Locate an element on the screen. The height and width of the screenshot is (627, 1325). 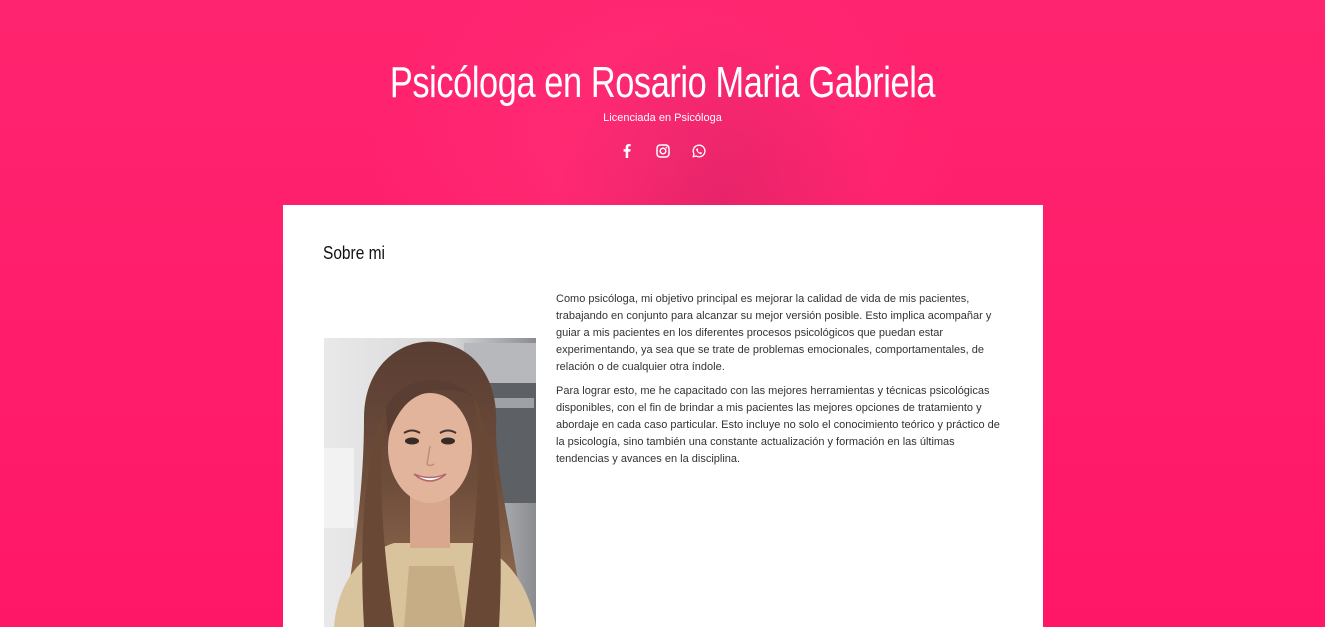
social-links is located at coordinates (662, 151).